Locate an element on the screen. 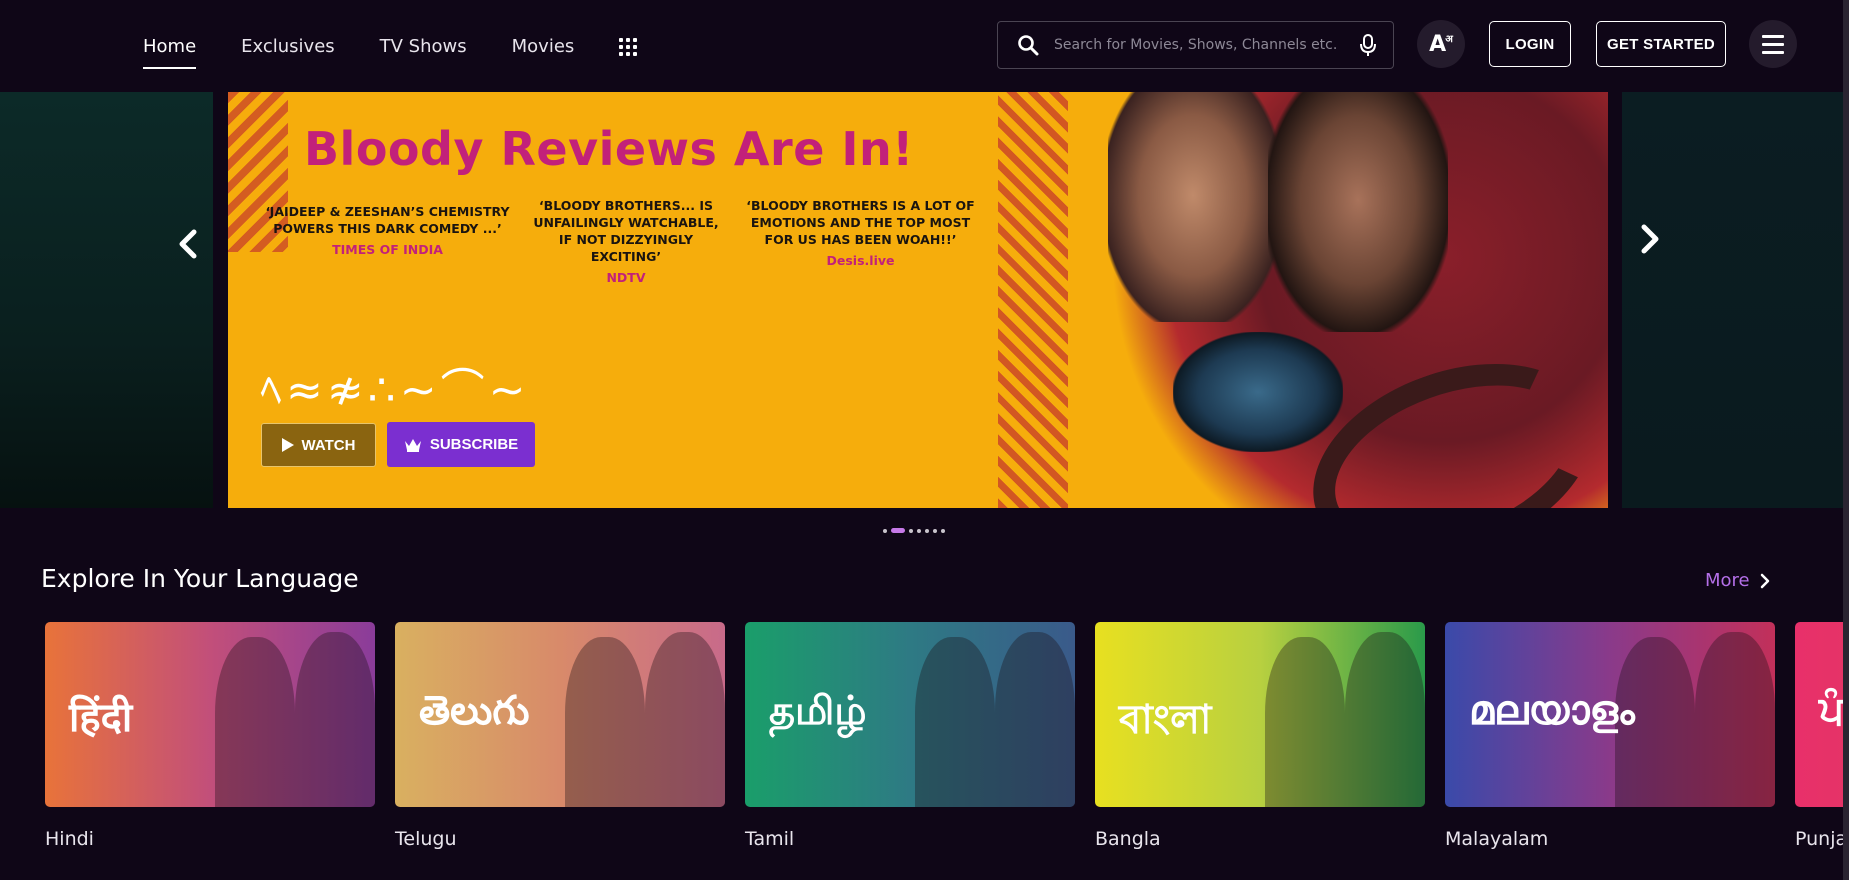  search-box is located at coordinates (1195, 45).